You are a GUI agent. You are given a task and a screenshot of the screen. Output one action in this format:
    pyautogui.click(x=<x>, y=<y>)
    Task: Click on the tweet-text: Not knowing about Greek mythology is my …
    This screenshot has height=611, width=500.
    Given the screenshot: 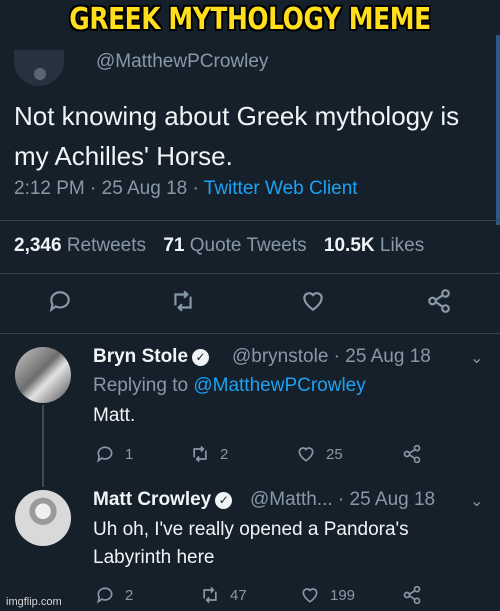 What is the action you would take?
    pyautogui.click(x=237, y=136)
    